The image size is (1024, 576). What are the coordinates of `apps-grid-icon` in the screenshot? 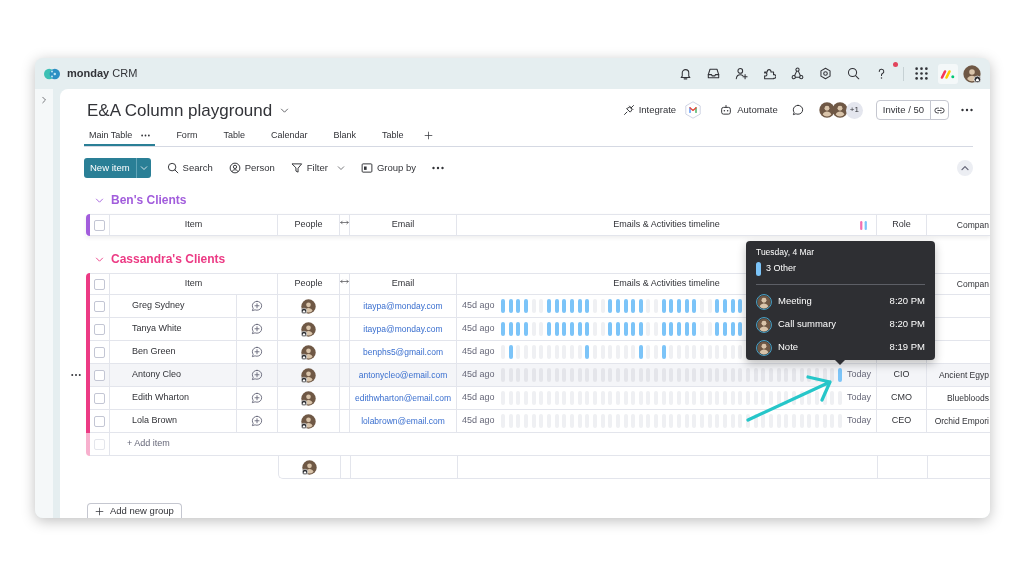 It's located at (921, 73).